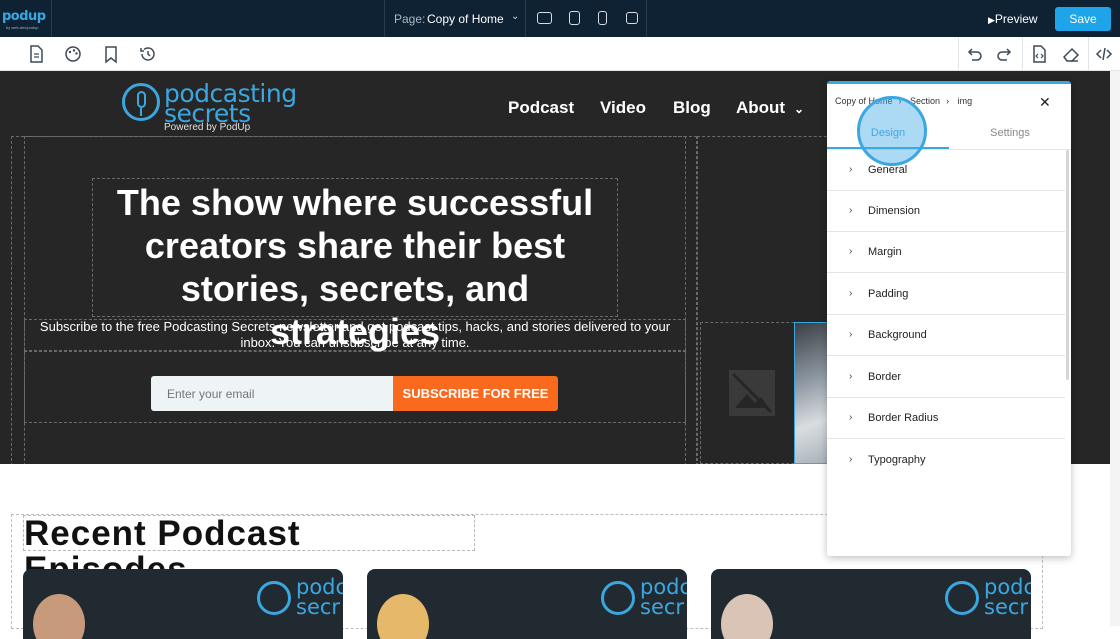 The height and width of the screenshot is (639, 1120). What do you see at coordinates (574, 18) in the screenshot?
I see `tablet-view-icon` at bounding box center [574, 18].